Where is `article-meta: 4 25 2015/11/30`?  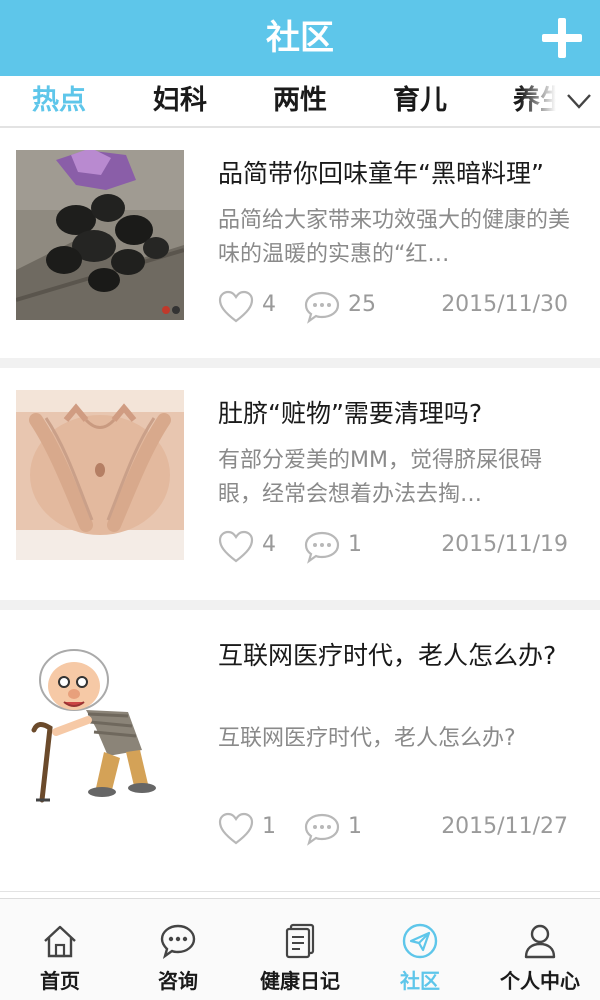
article-meta: 4 25 2015/11/30 is located at coordinates (398, 308).